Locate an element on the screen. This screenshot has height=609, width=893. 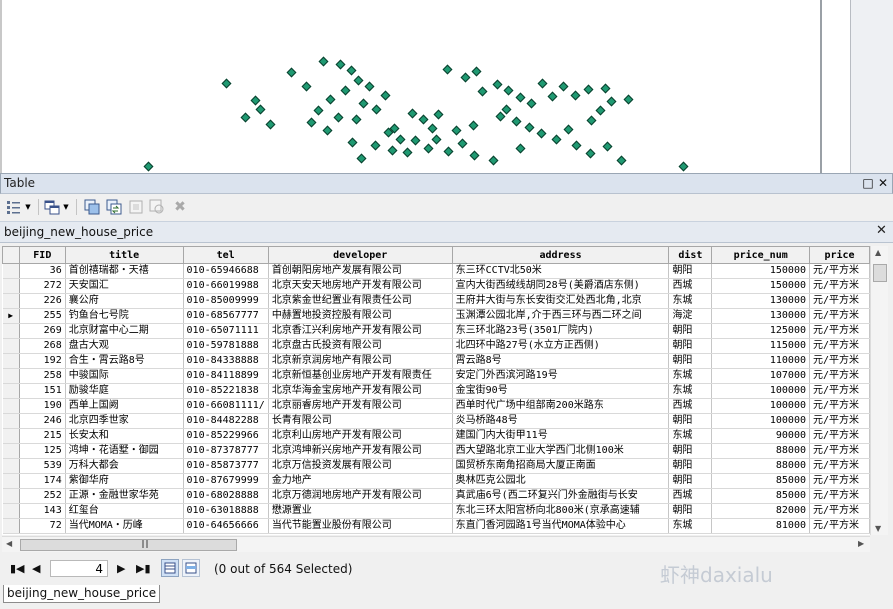
table-cell-fid: 151 is located at coordinates (42, 391).